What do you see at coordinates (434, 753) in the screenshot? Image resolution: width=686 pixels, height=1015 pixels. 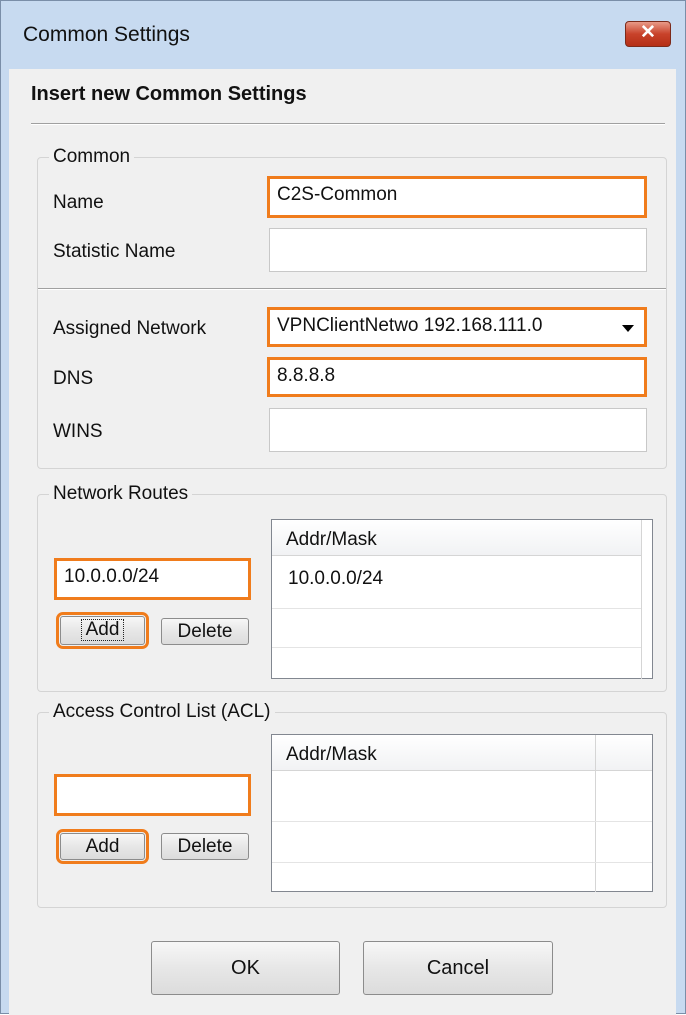 I see `acl-column-header: Addr/Mask` at bounding box center [434, 753].